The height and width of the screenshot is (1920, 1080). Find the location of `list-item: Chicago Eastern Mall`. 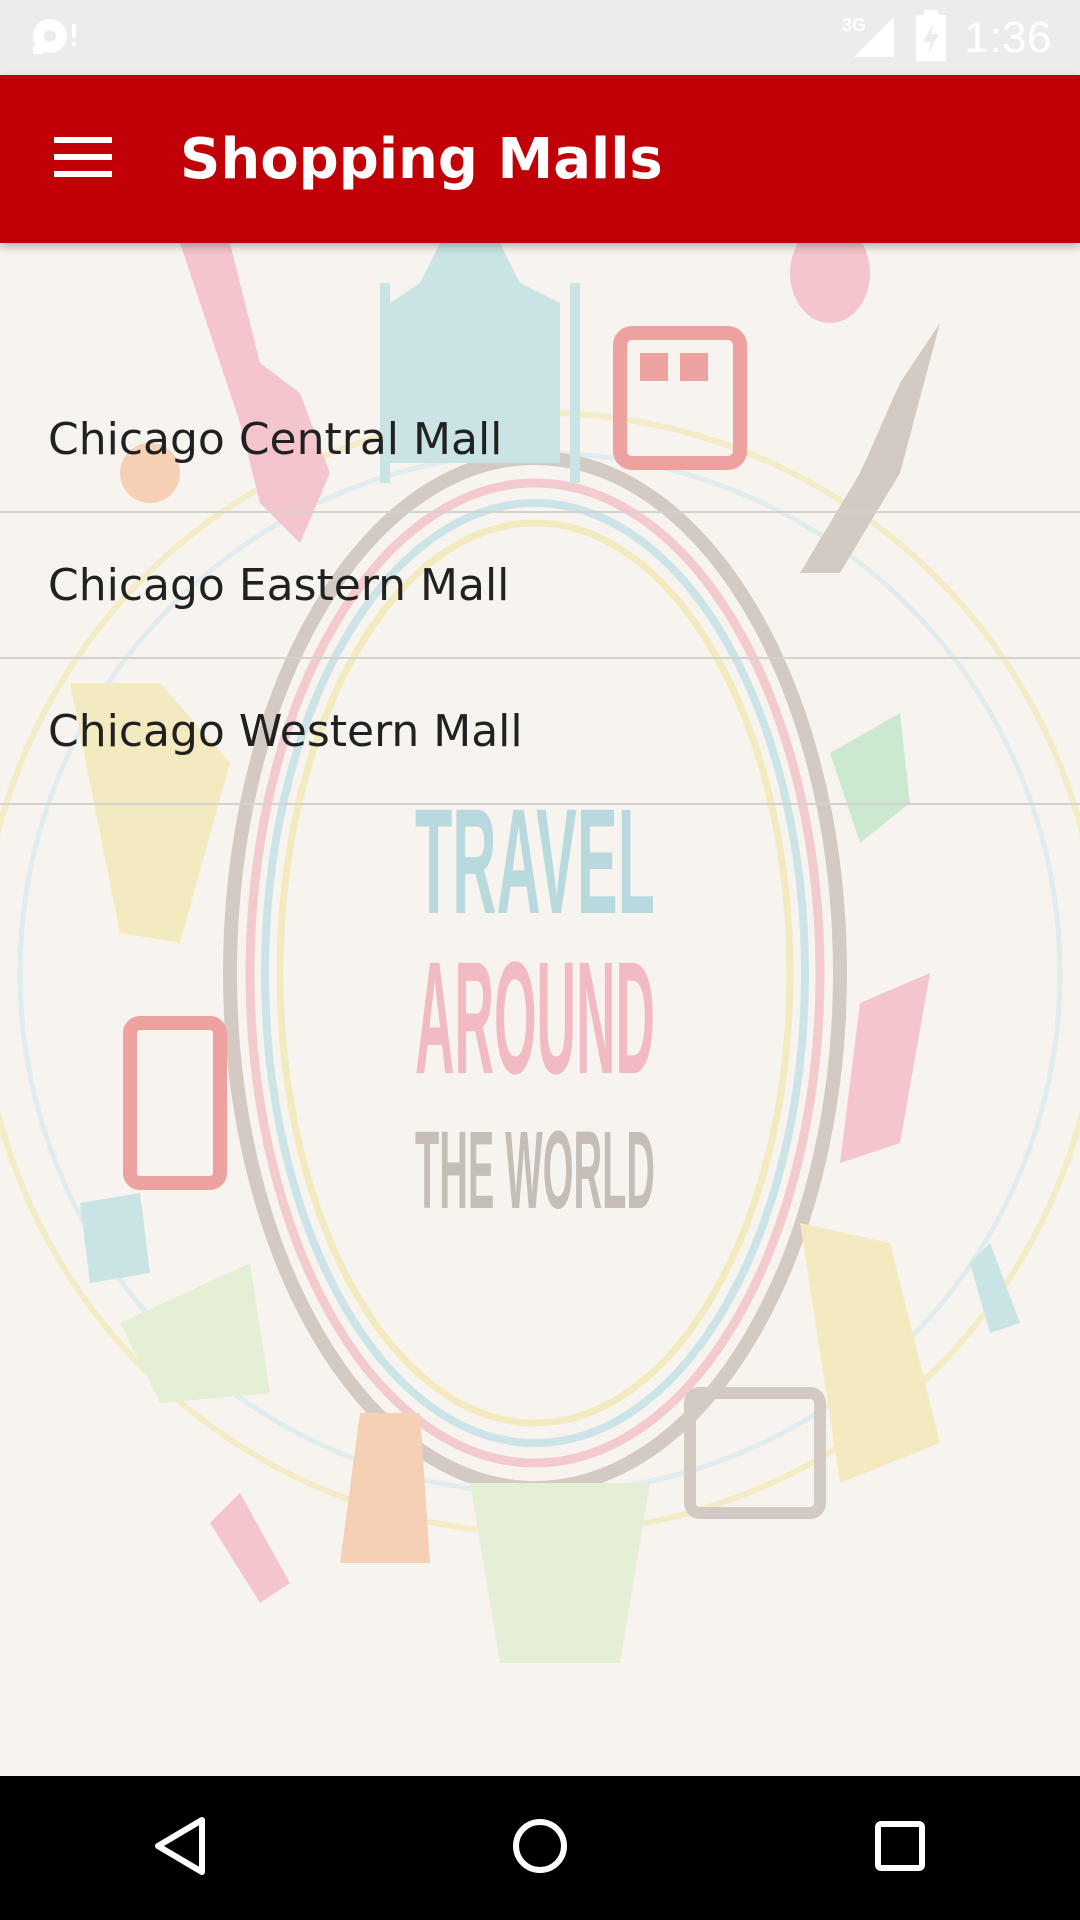

list-item: Chicago Eastern Mall is located at coordinates (540, 586).